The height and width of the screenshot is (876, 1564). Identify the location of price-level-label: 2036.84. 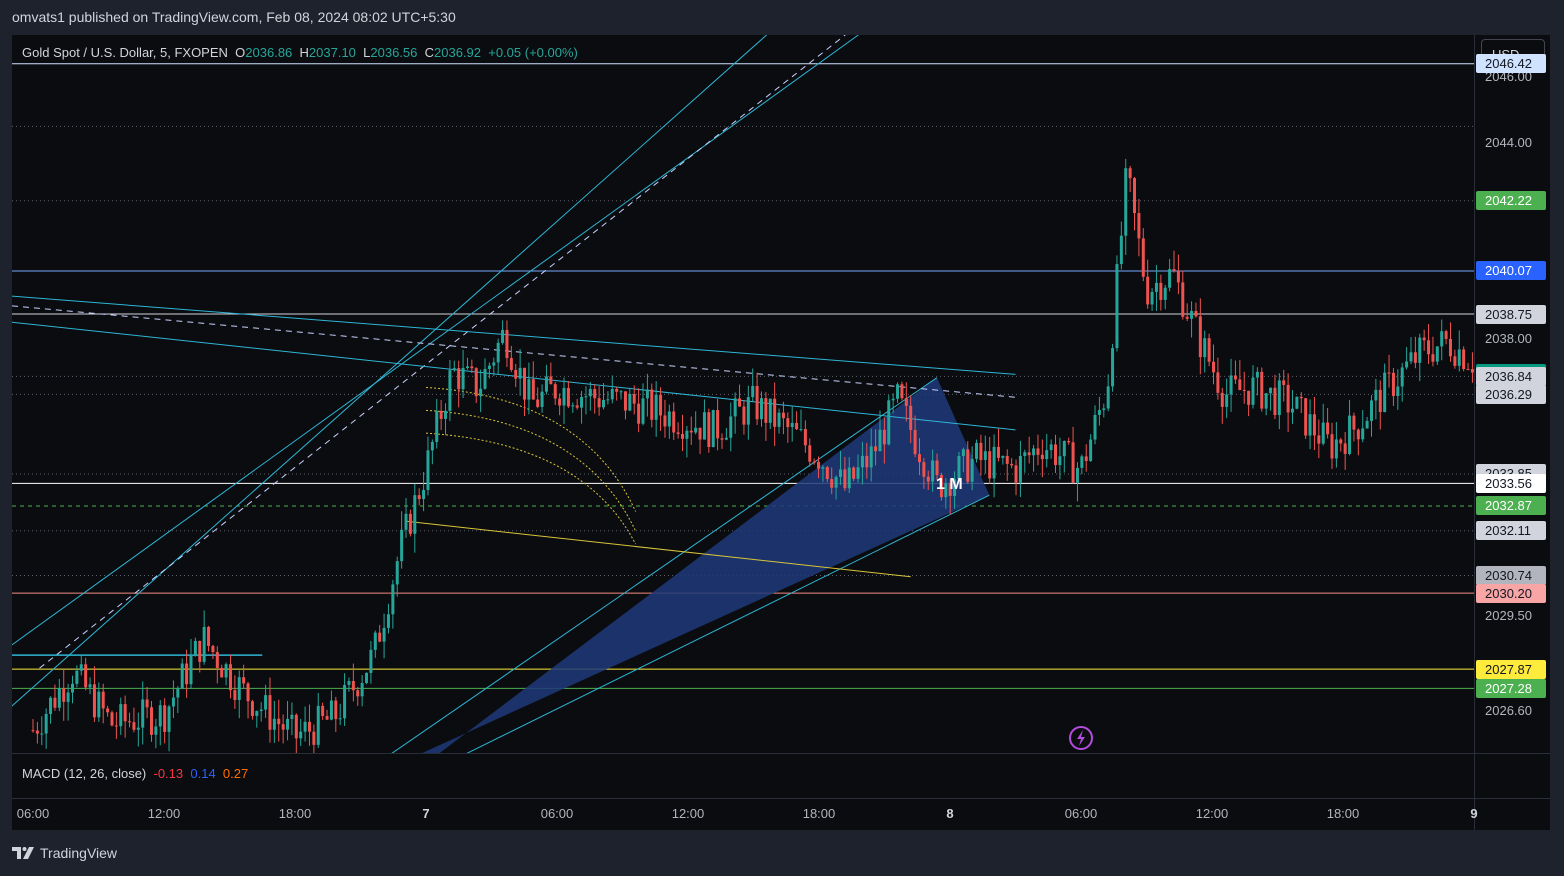
(1511, 376).